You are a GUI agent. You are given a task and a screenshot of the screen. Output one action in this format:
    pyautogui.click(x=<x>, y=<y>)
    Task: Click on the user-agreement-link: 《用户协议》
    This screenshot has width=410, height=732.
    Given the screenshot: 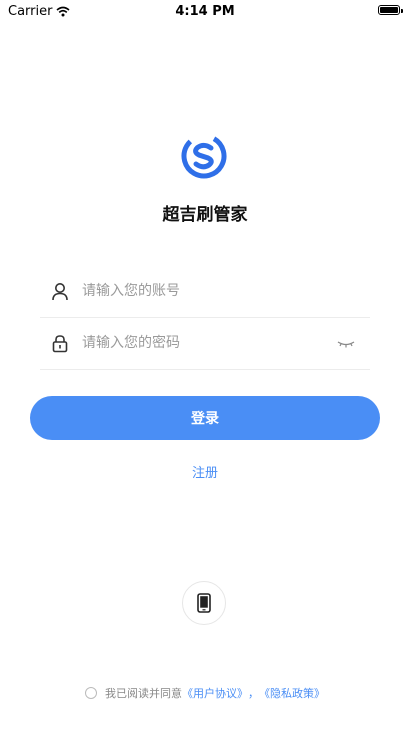 What is the action you would take?
    pyautogui.click(x=215, y=693)
    